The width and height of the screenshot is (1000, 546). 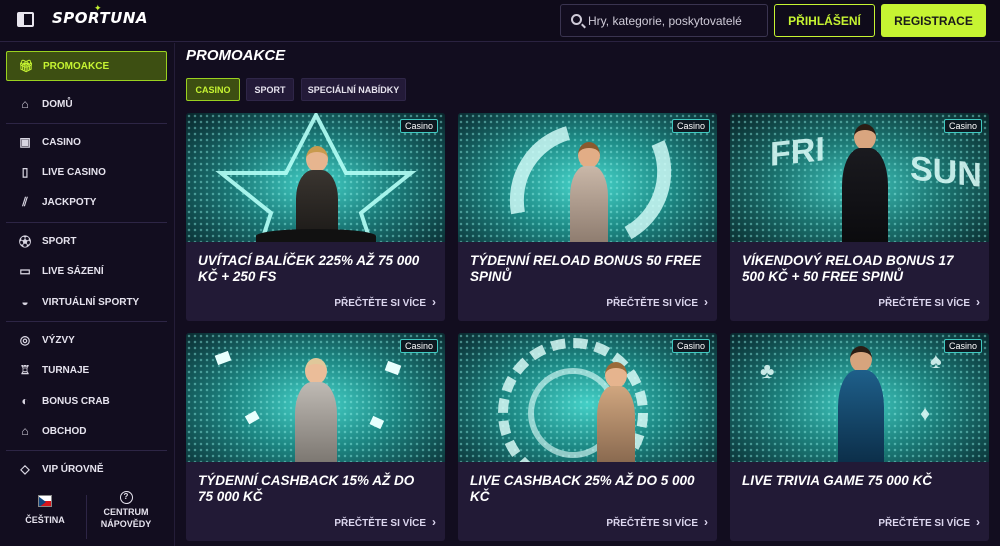 What do you see at coordinates (86, 241) in the screenshot?
I see `sidebar-item-sport: ⚽︎ SPORT` at bounding box center [86, 241].